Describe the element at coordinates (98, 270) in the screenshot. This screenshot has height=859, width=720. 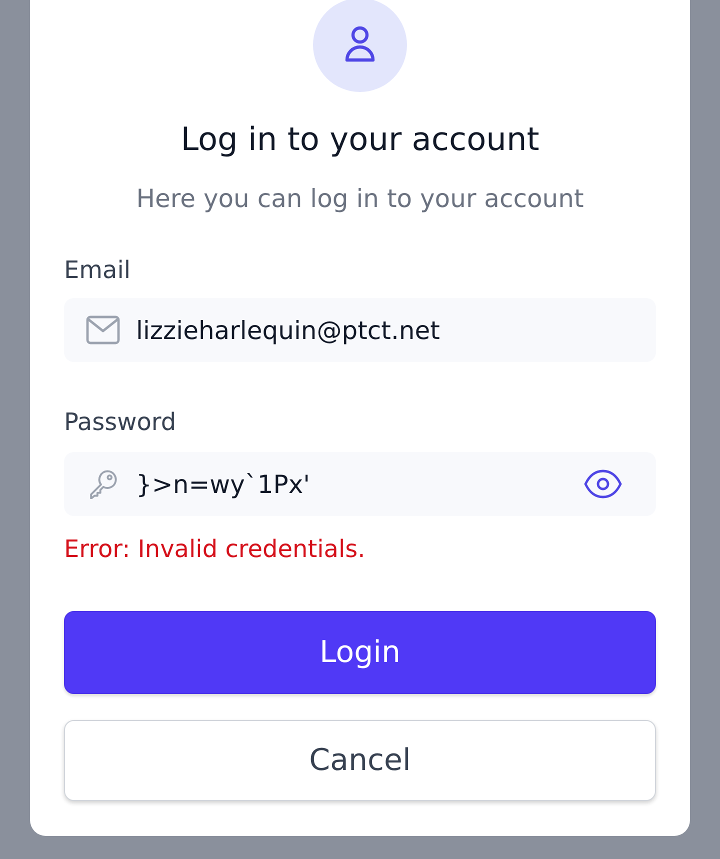
I see `field-label: Email` at that location.